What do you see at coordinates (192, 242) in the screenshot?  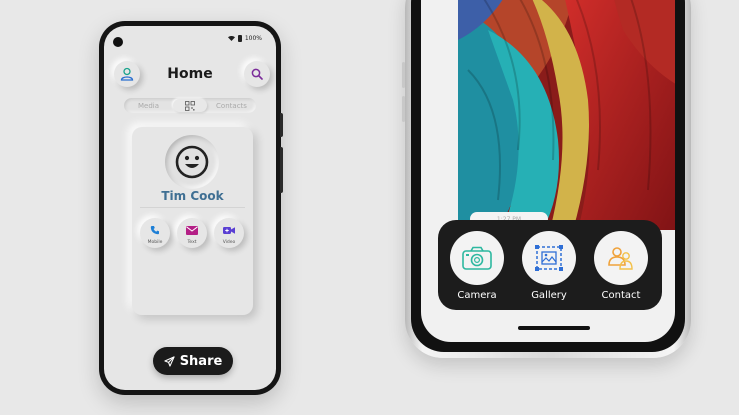 I see `text-label: Text` at bounding box center [192, 242].